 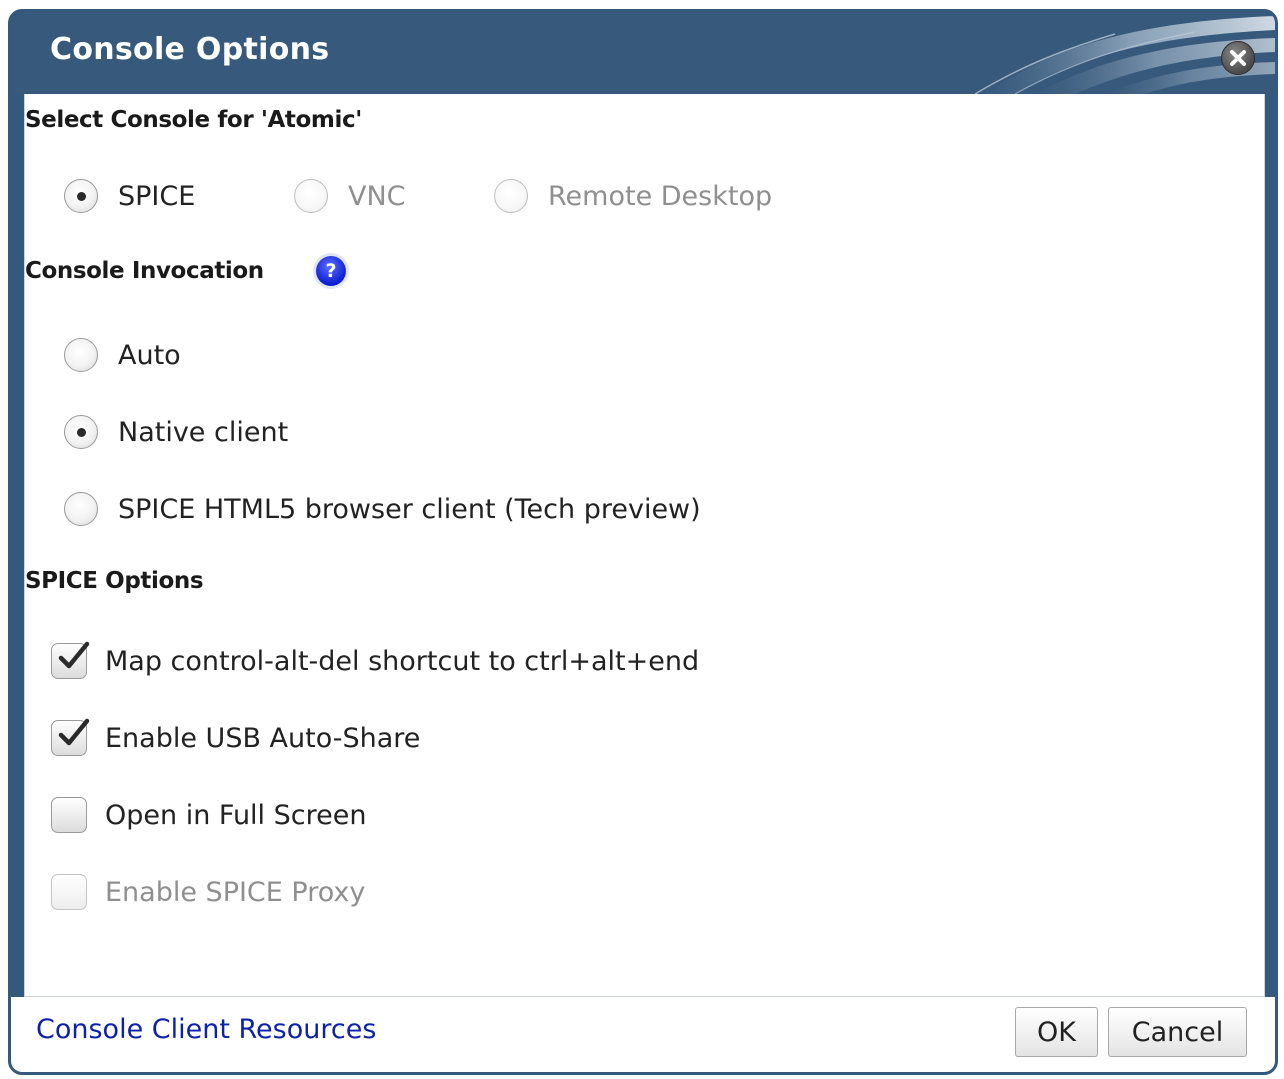 I want to click on radio-remote-desktop-label: Remote Desktop, so click(x=660, y=196).